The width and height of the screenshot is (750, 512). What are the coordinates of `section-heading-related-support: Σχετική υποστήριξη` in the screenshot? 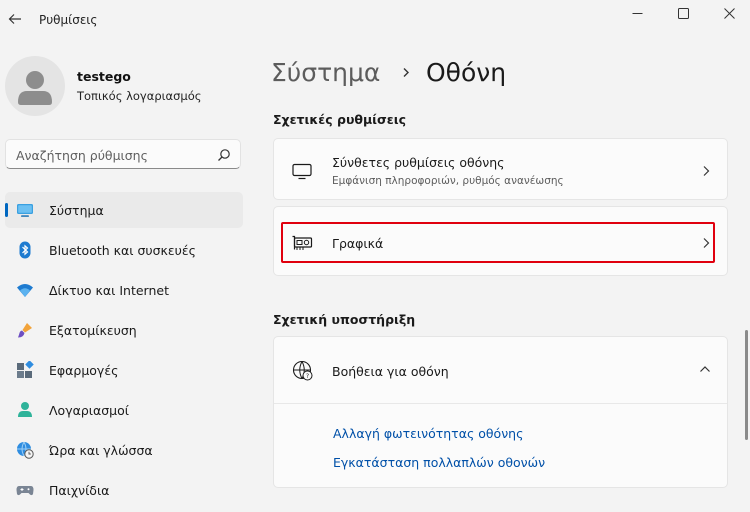 It's located at (344, 319).